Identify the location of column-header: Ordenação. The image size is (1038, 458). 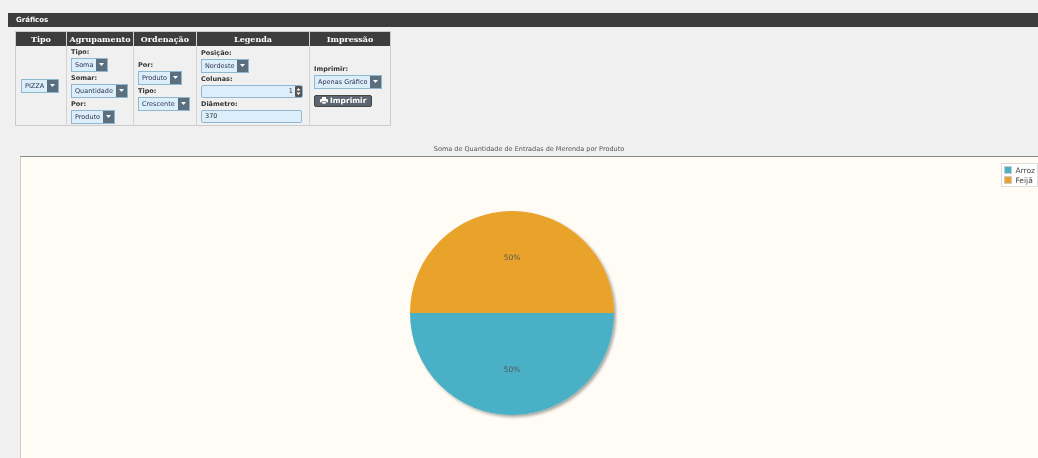
(165, 39).